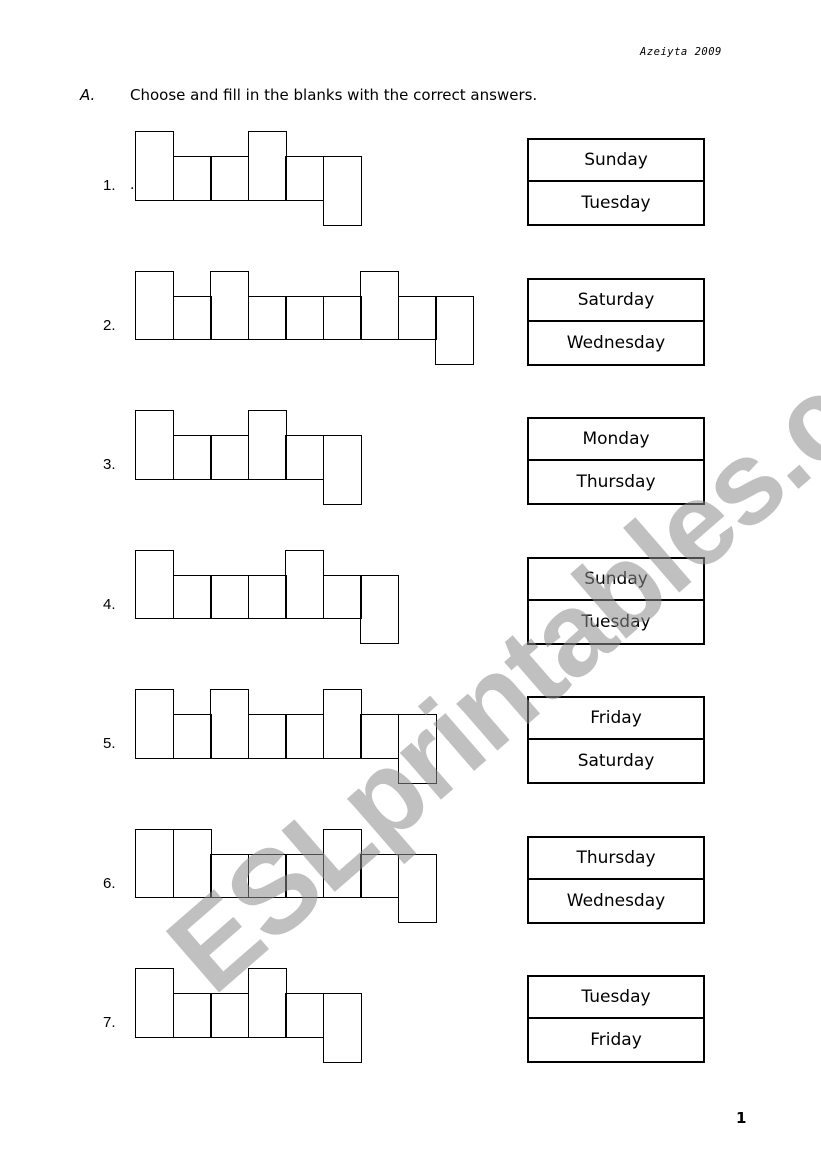  What do you see at coordinates (410, 599) in the screenshot?
I see `exercise-item: 4. Sunday Tuesday` at bounding box center [410, 599].